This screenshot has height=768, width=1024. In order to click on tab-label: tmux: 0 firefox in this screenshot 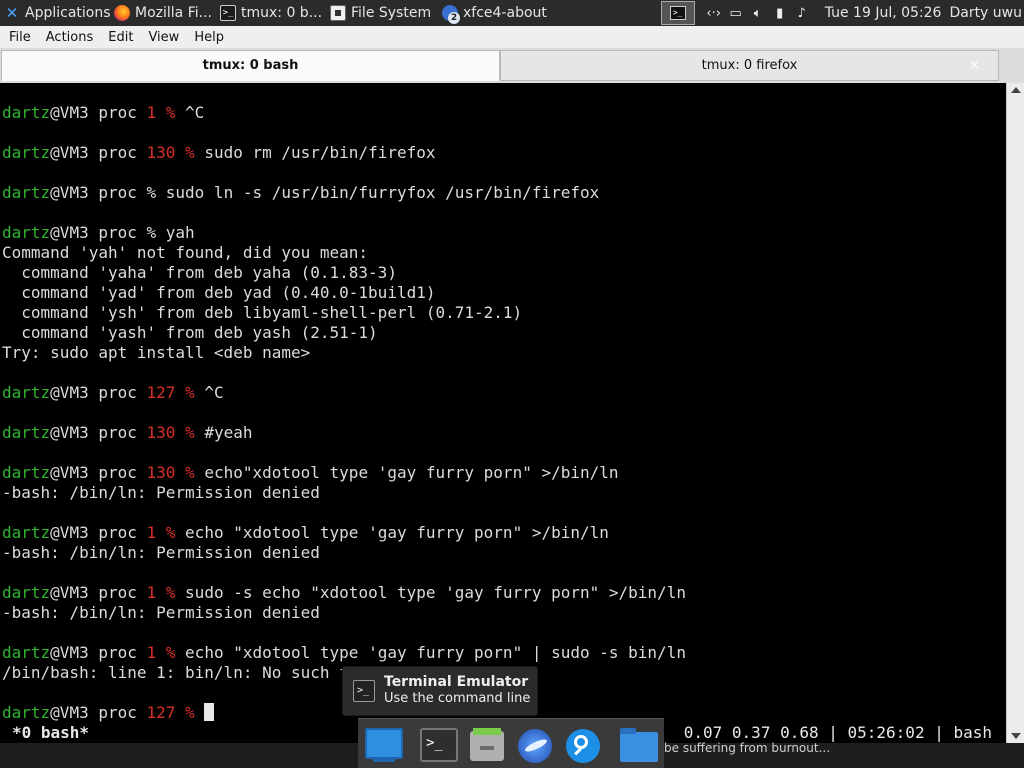, I will do `click(749, 65)`.